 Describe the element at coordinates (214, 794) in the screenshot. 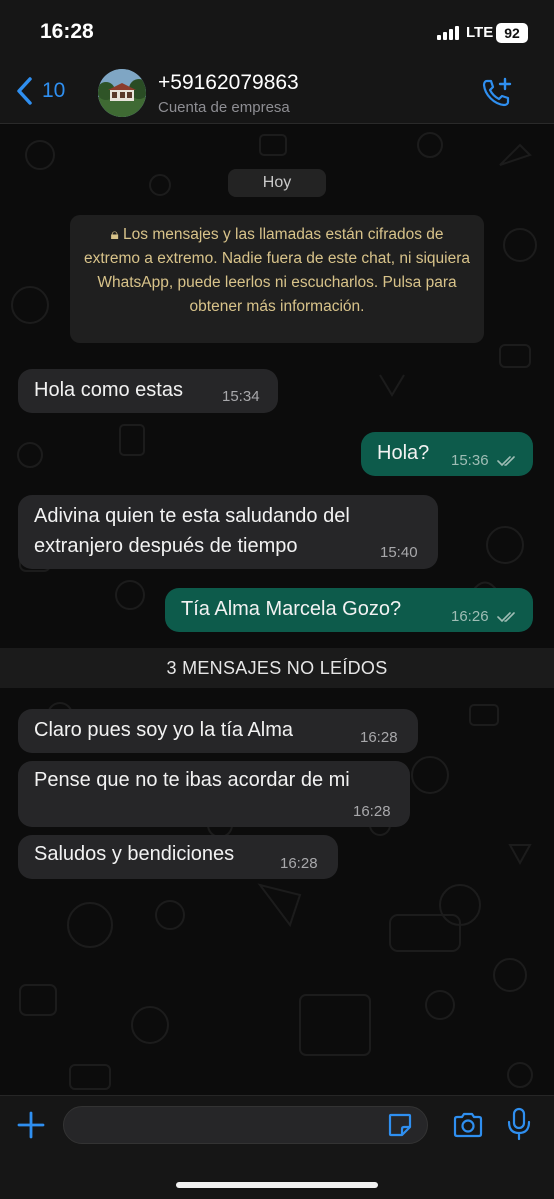

I see `message-bubble-incoming: Pense que no te ibas acordar de mi 16:28` at that location.